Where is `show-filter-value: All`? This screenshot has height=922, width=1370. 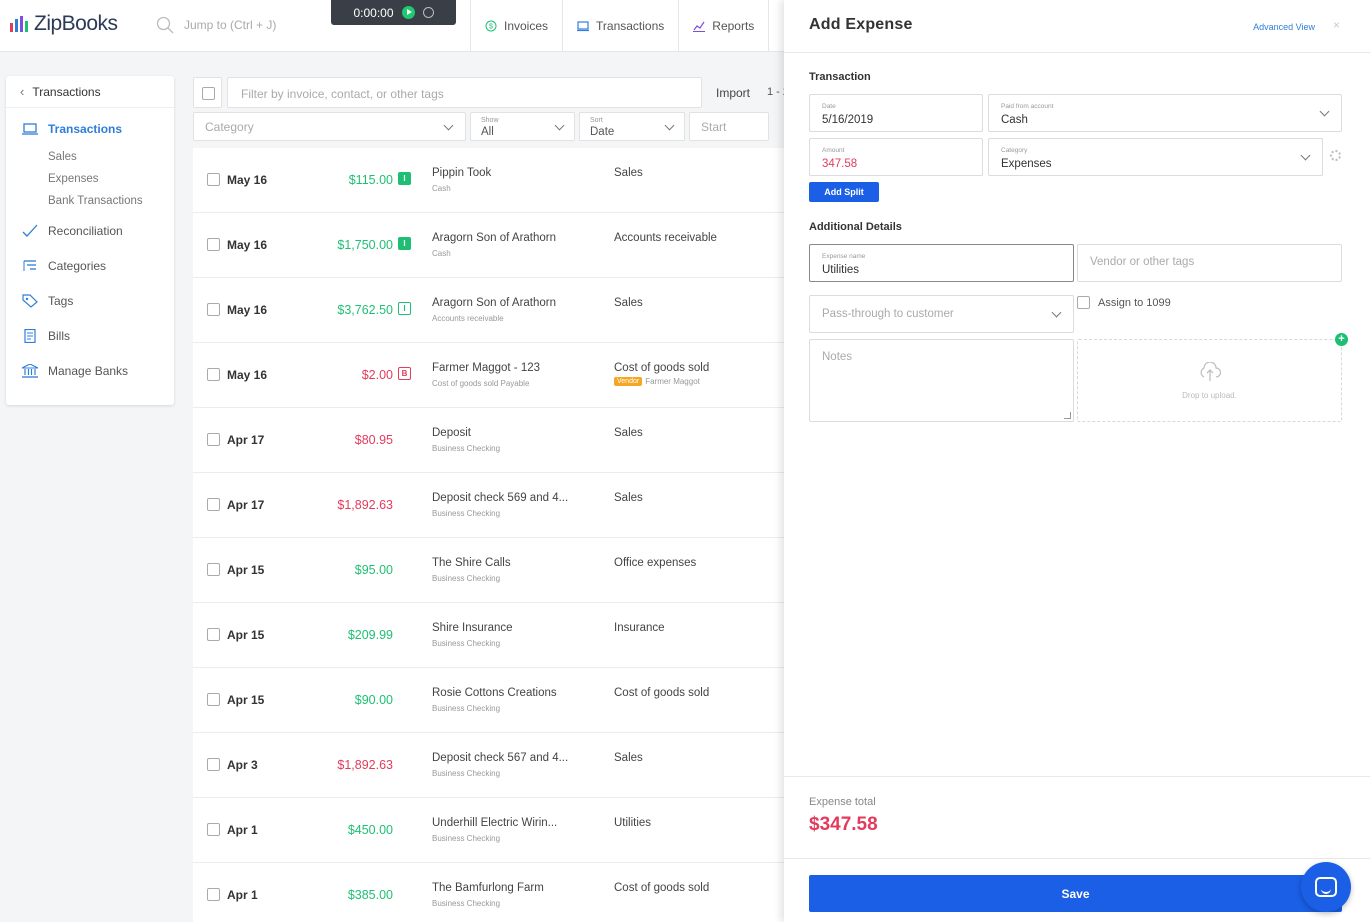
show-filter-value: All is located at coordinates (487, 132).